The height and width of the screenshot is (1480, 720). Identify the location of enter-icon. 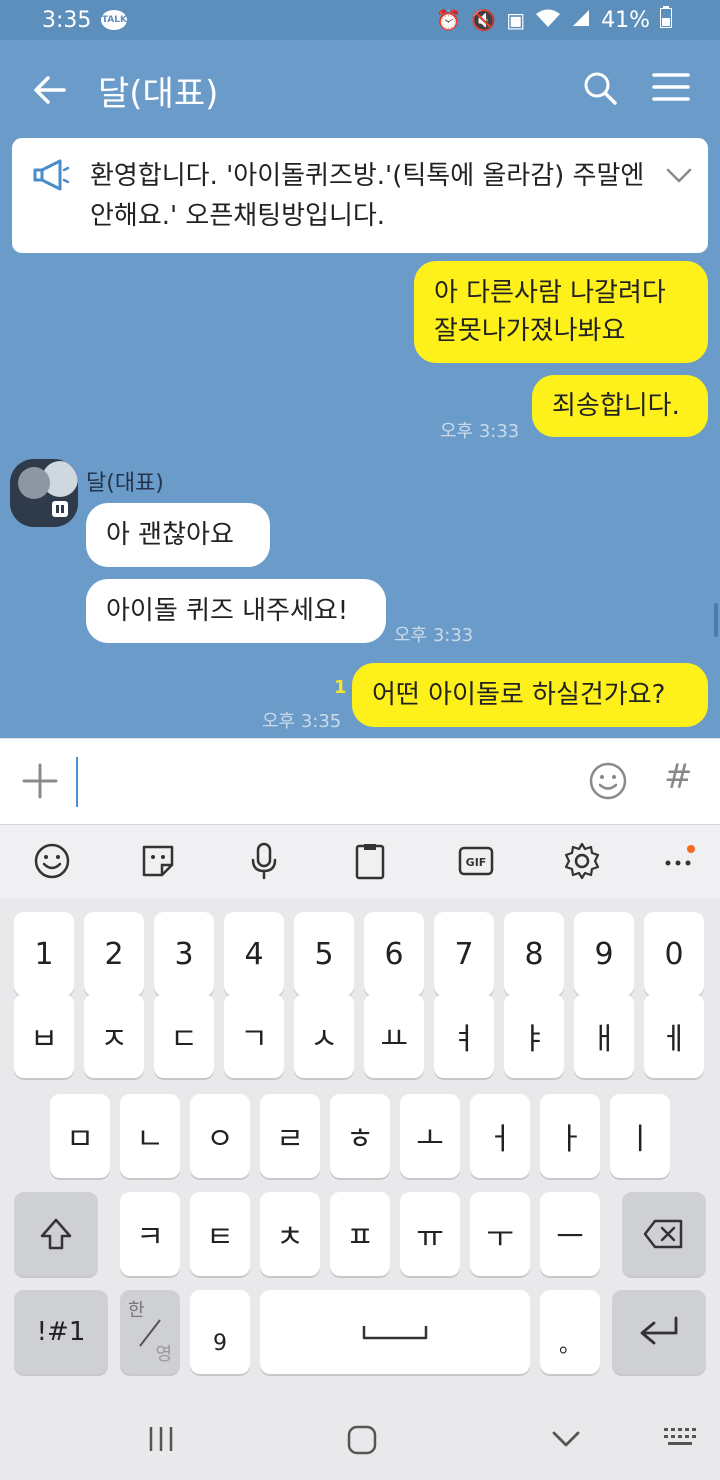
(659, 1330).